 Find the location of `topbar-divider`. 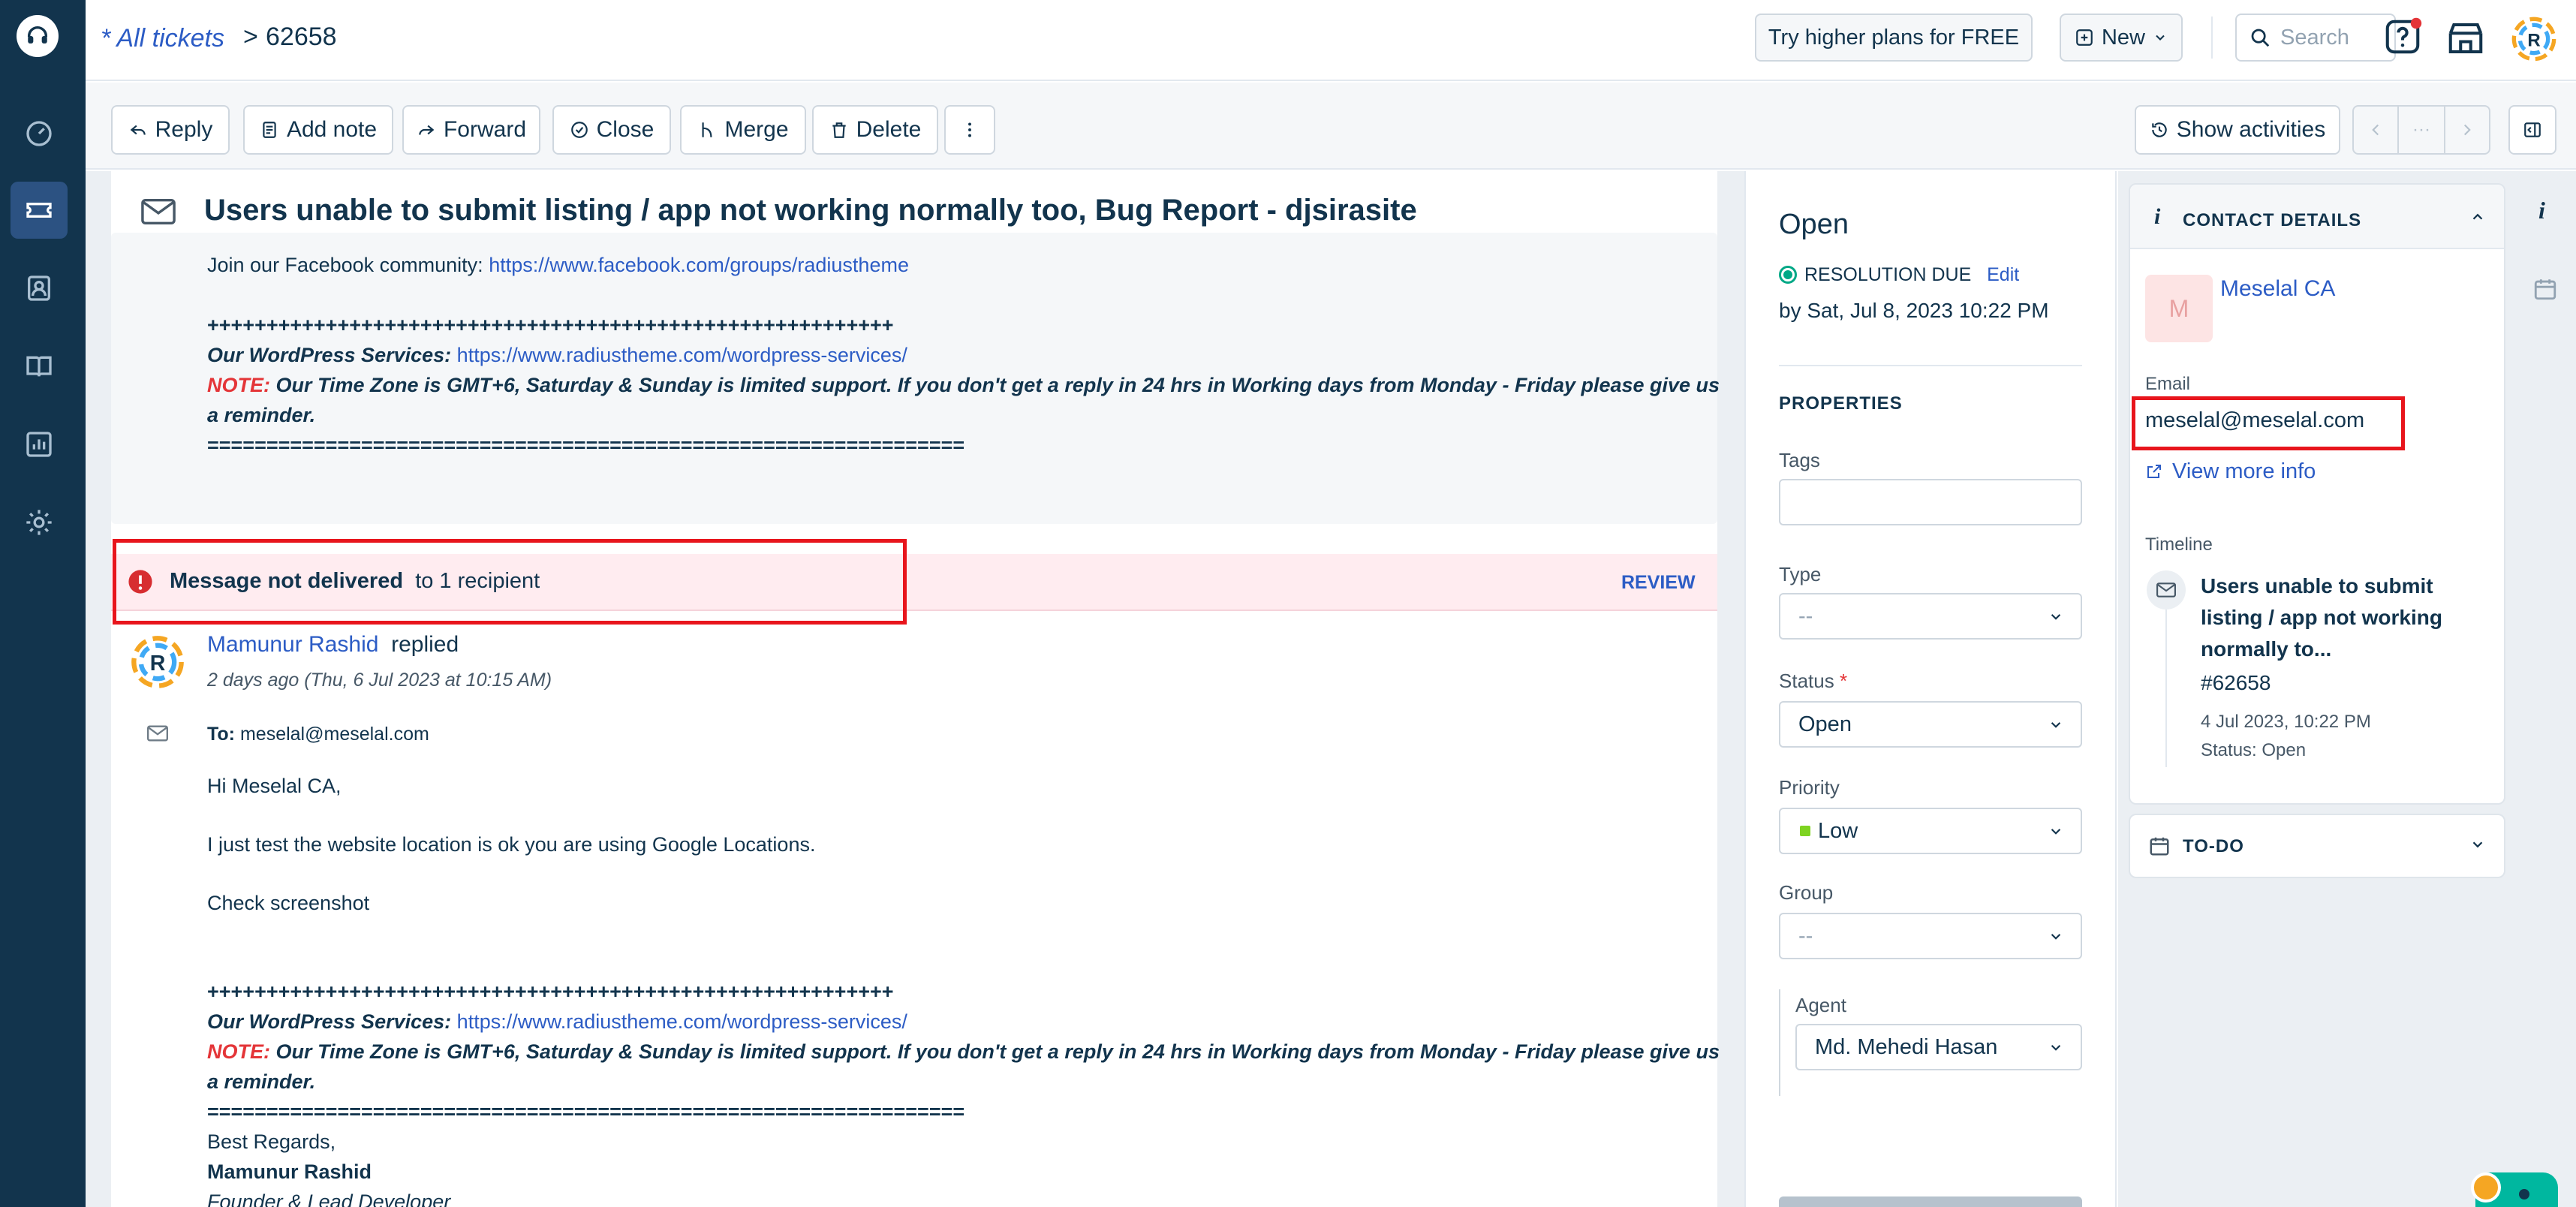

topbar-divider is located at coordinates (2212, 38).